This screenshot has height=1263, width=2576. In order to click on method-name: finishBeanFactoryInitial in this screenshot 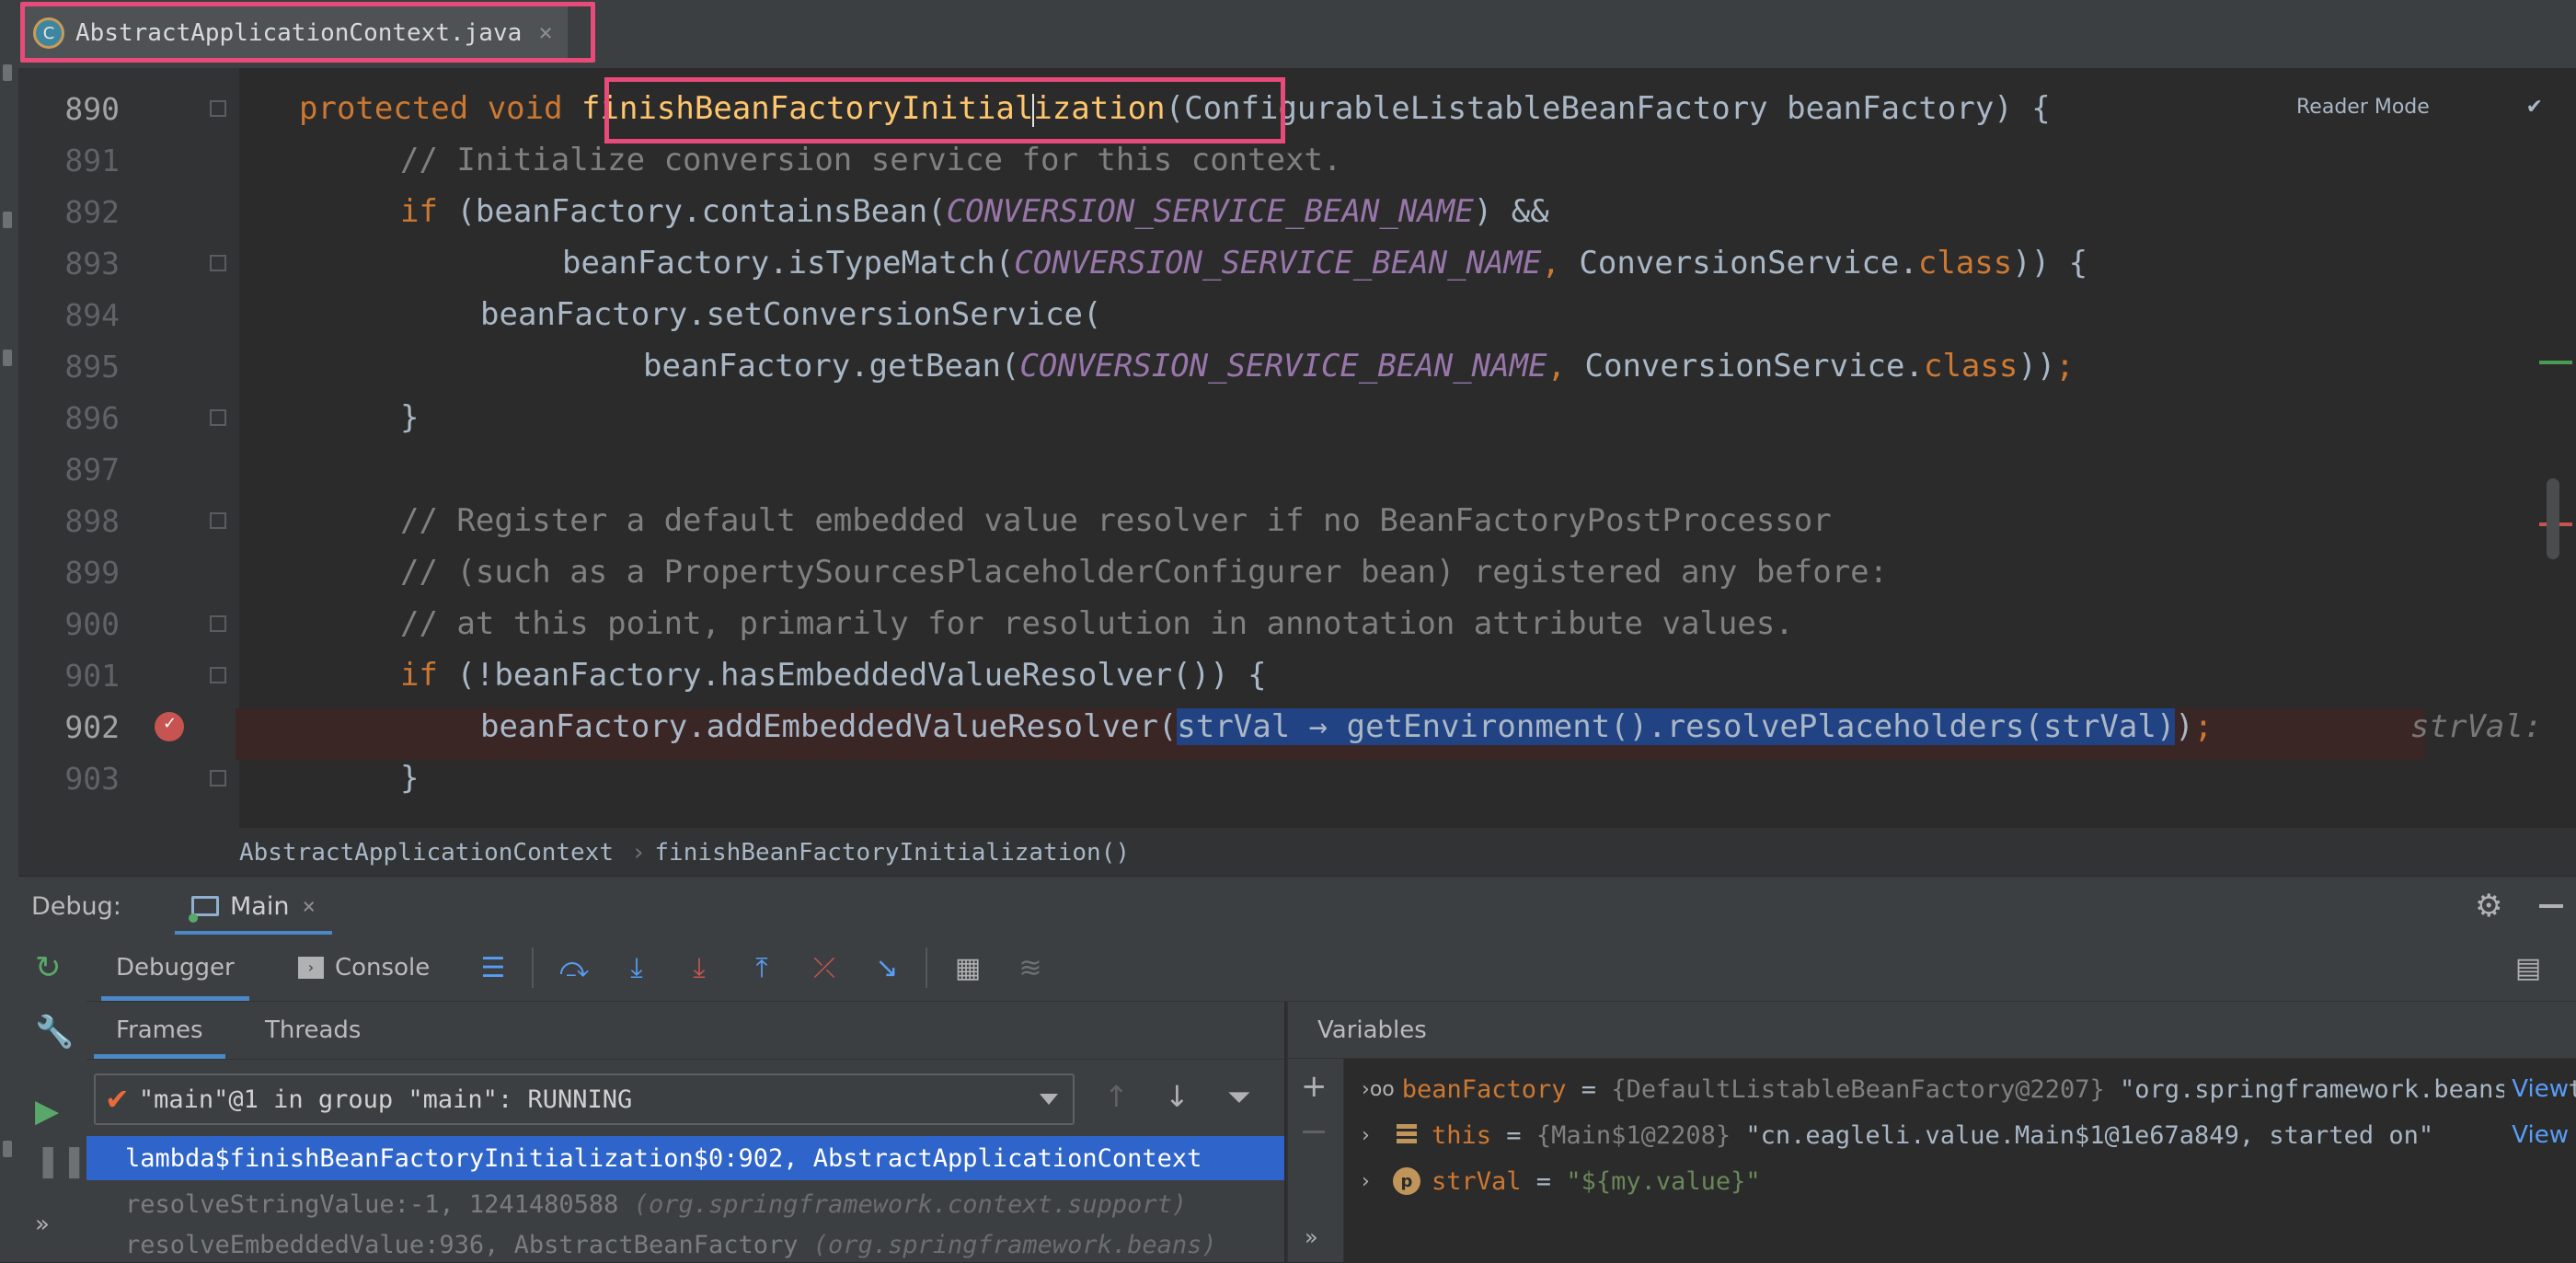, I will do `click(807, 108)`.